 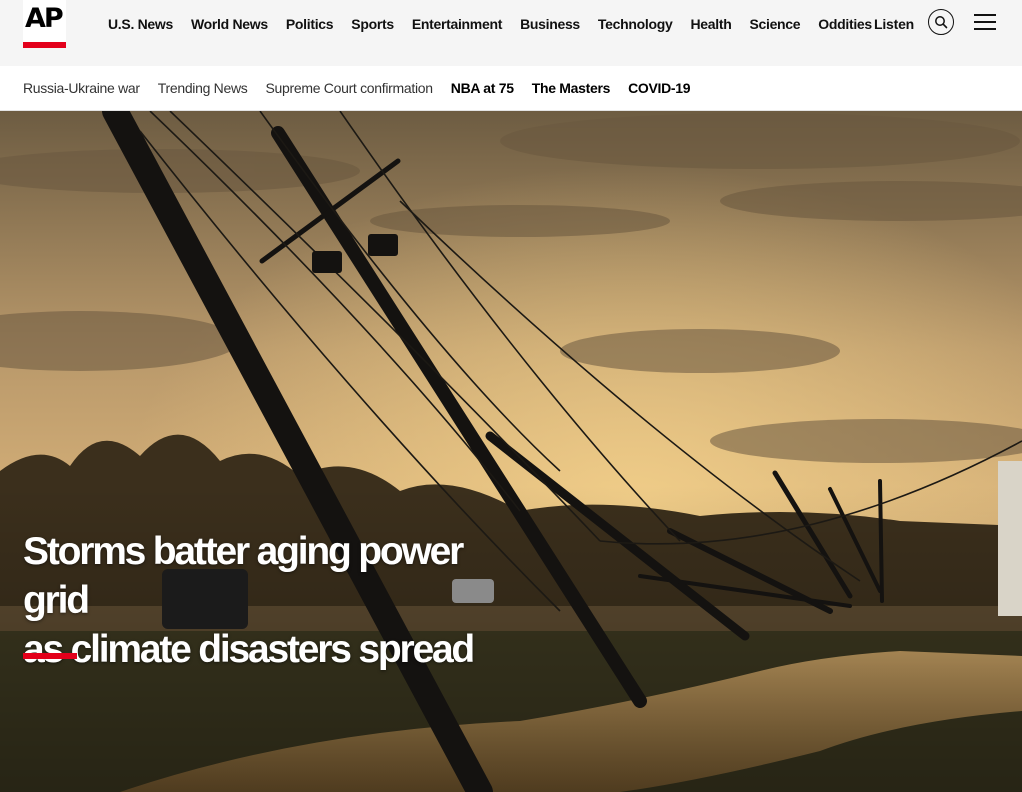 What do you see at coordinates (349, 88) in the screenshot?
I see `trending-supreme-court: Supreme Court confirmation` at bounding box center [349, 88].